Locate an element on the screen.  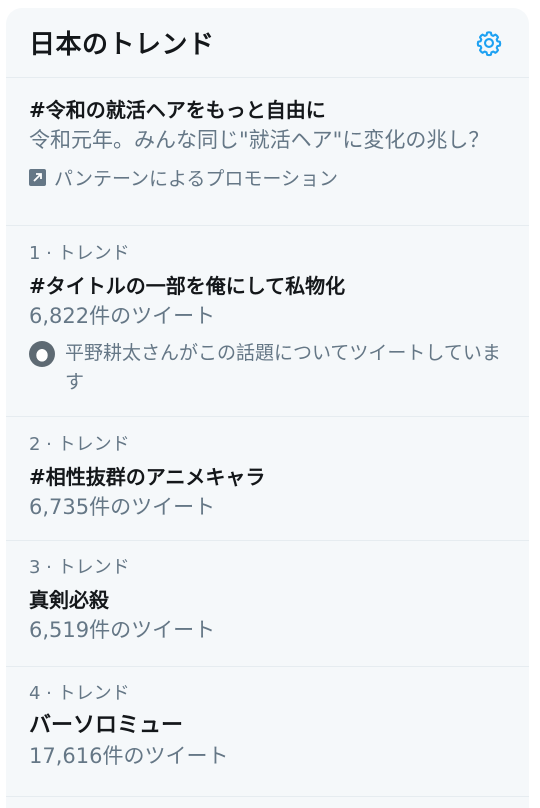
gear-icon is located at coordinates (489, 43).